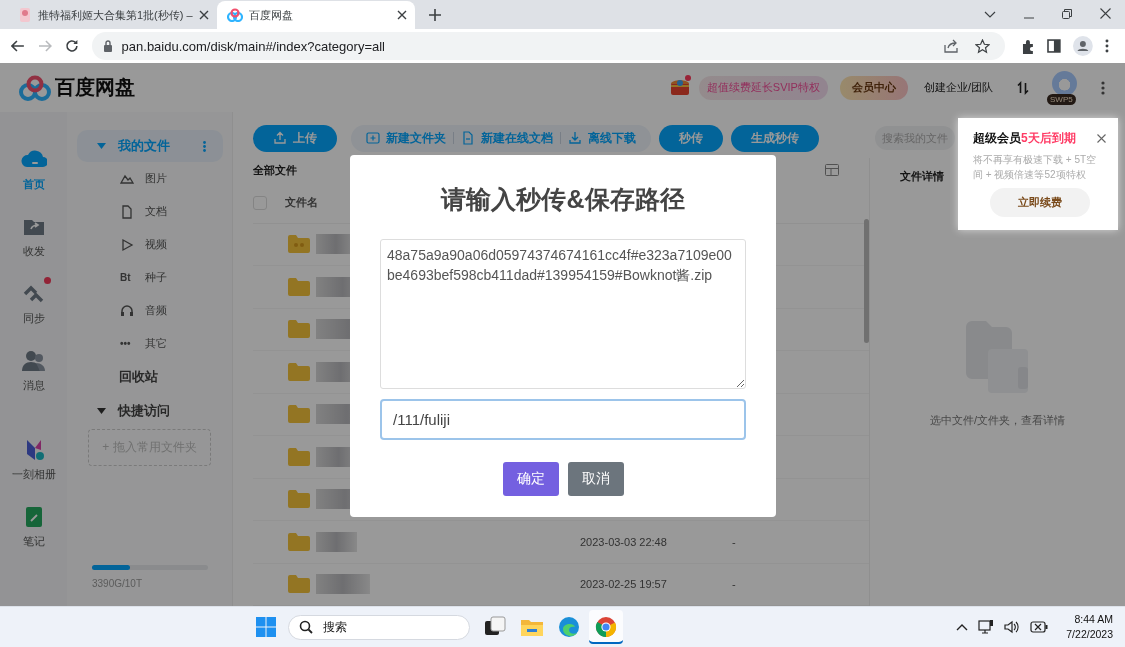  I want to click on edge-icon, so click(569, 627).